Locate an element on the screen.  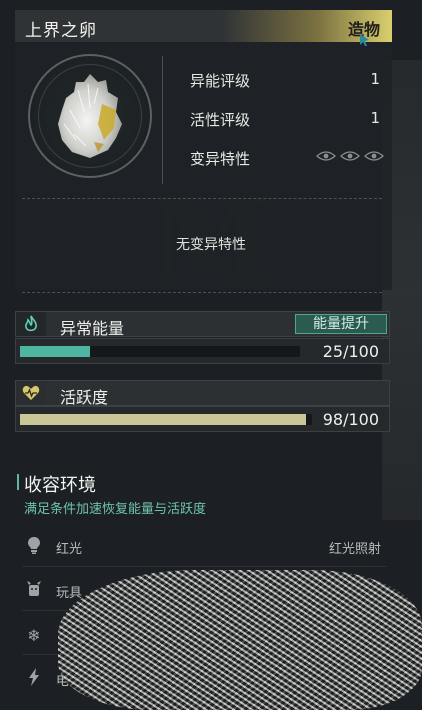
stat-activity-rating: 活性评级 1 is located at coordinates (290, 119).